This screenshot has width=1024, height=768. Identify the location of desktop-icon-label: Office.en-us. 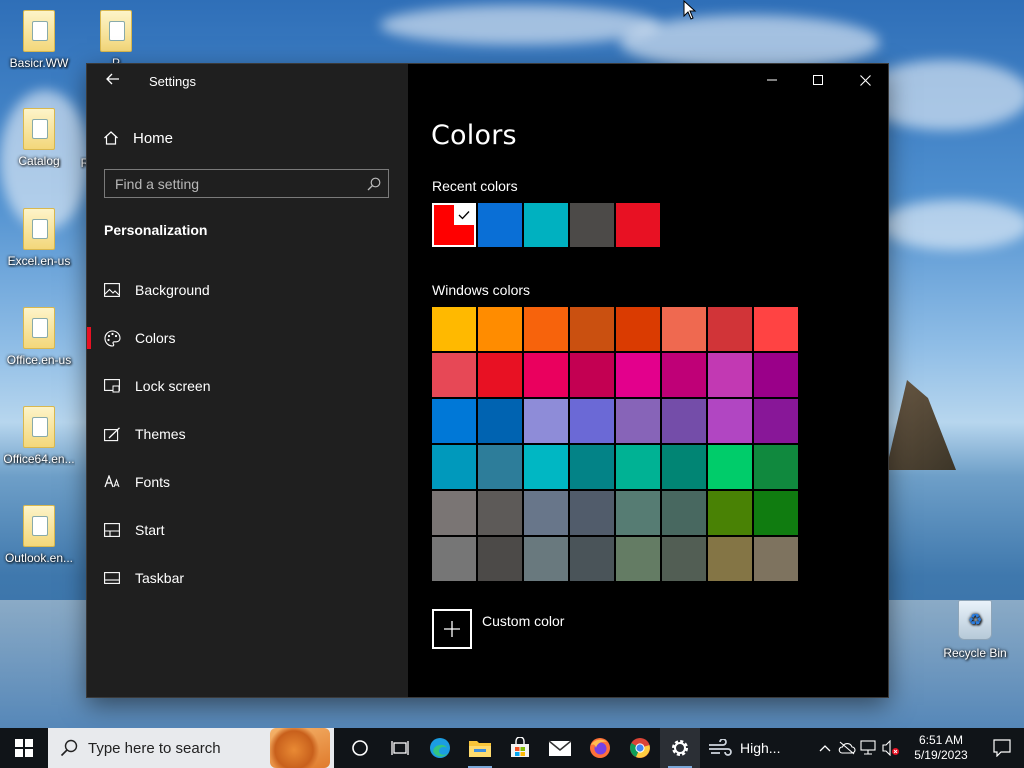
(39, 360).